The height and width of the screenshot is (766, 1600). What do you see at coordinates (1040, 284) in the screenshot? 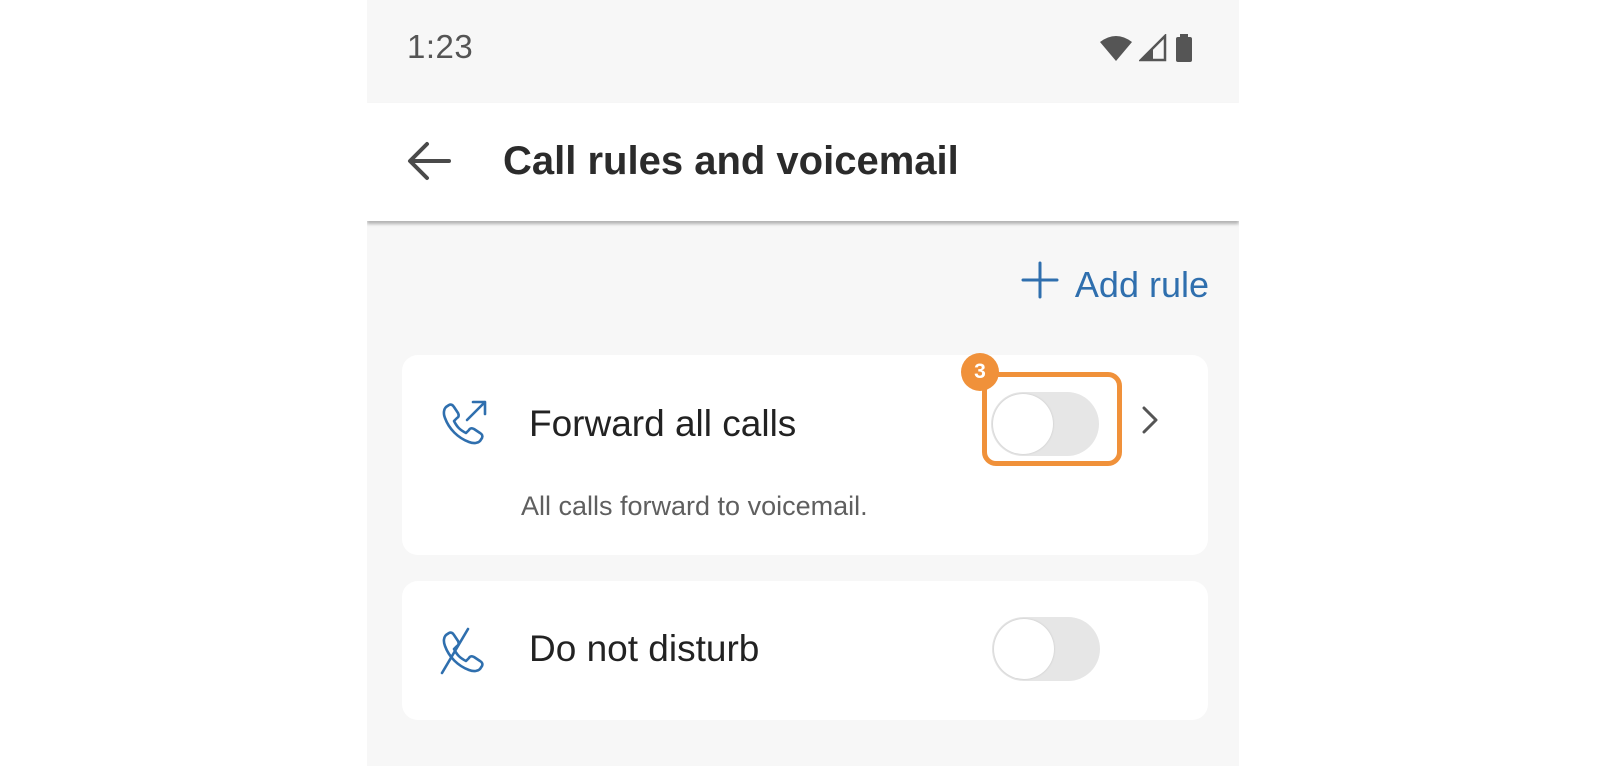
I see `plus-icon` at bounding box center [1040, 284].